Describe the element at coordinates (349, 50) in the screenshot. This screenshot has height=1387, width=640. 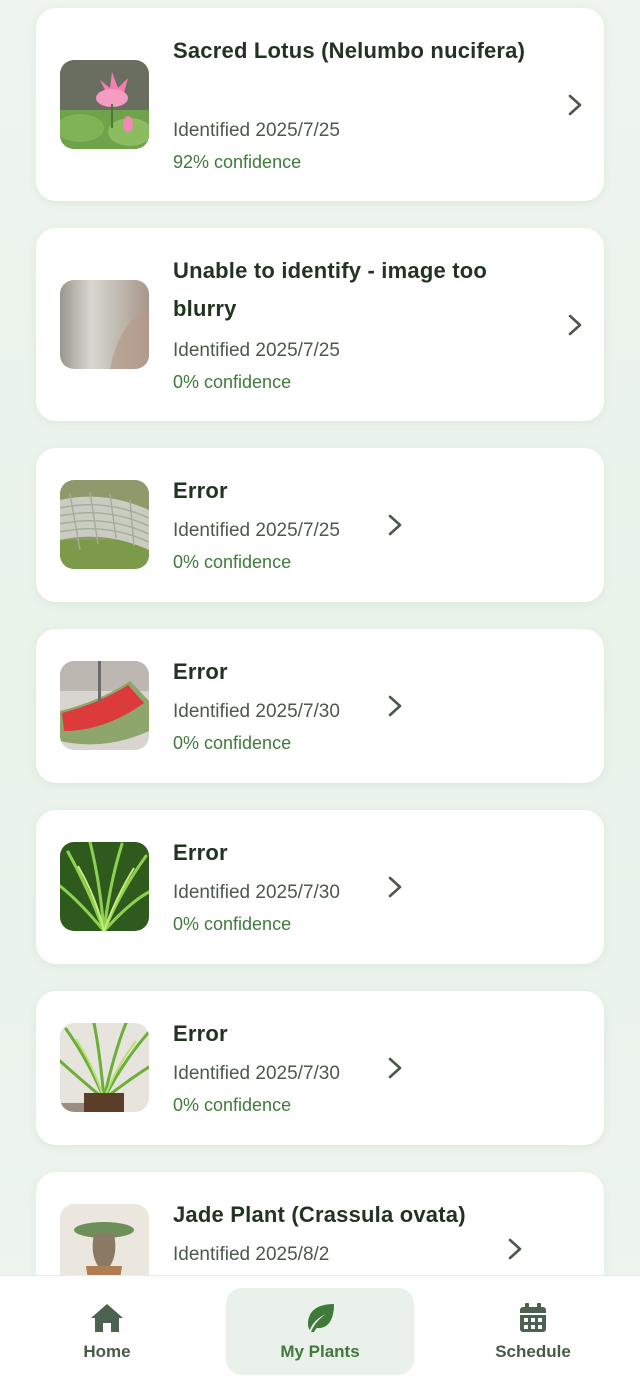
I see `plant-name: Sacred Lotus (Nelumbo nucifera)` at that location.